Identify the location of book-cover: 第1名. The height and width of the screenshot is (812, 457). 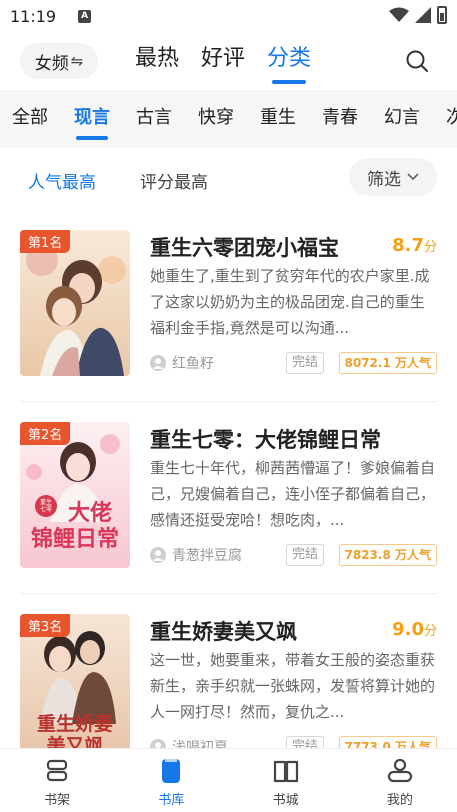
(75, 303).